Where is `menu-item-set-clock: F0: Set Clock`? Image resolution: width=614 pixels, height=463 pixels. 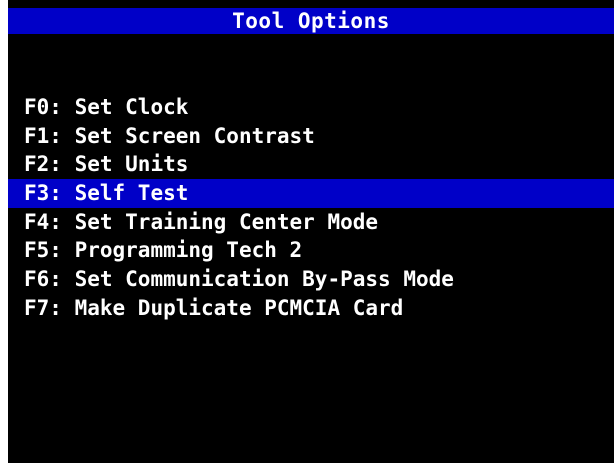
menu-item-set-clock: F0: Set Clock is located at coordinates (311, 107).